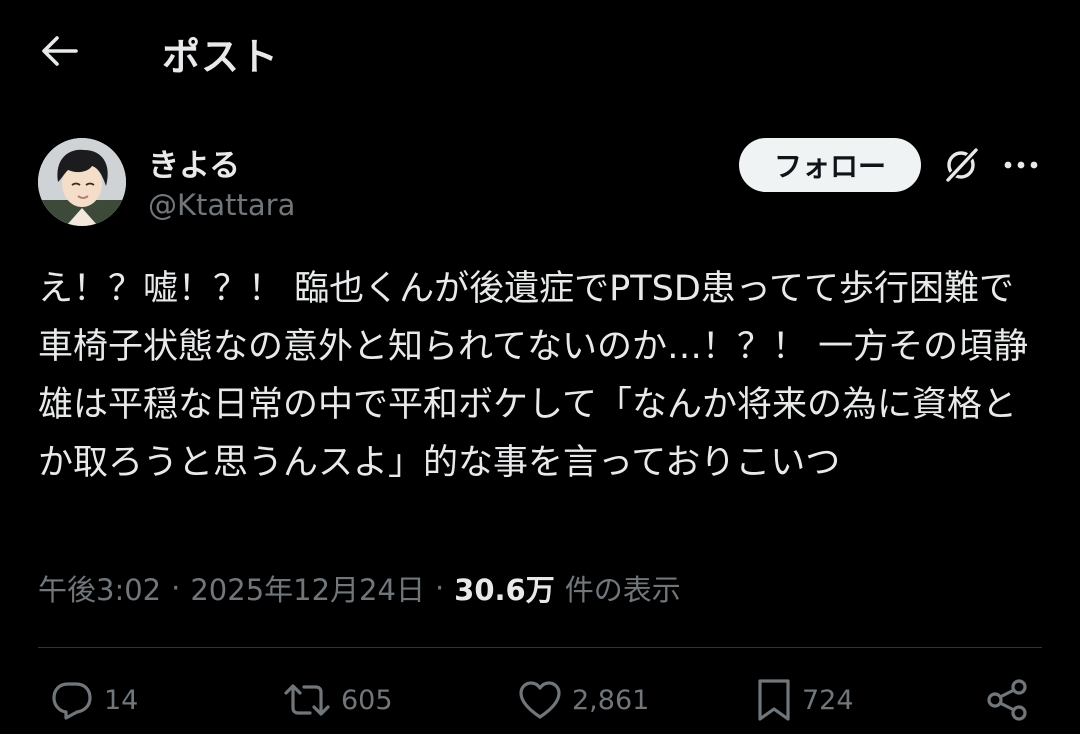  Describe the element at coordinates (367, 700) in the screenshot. I see `repost-count: 605` at that location.